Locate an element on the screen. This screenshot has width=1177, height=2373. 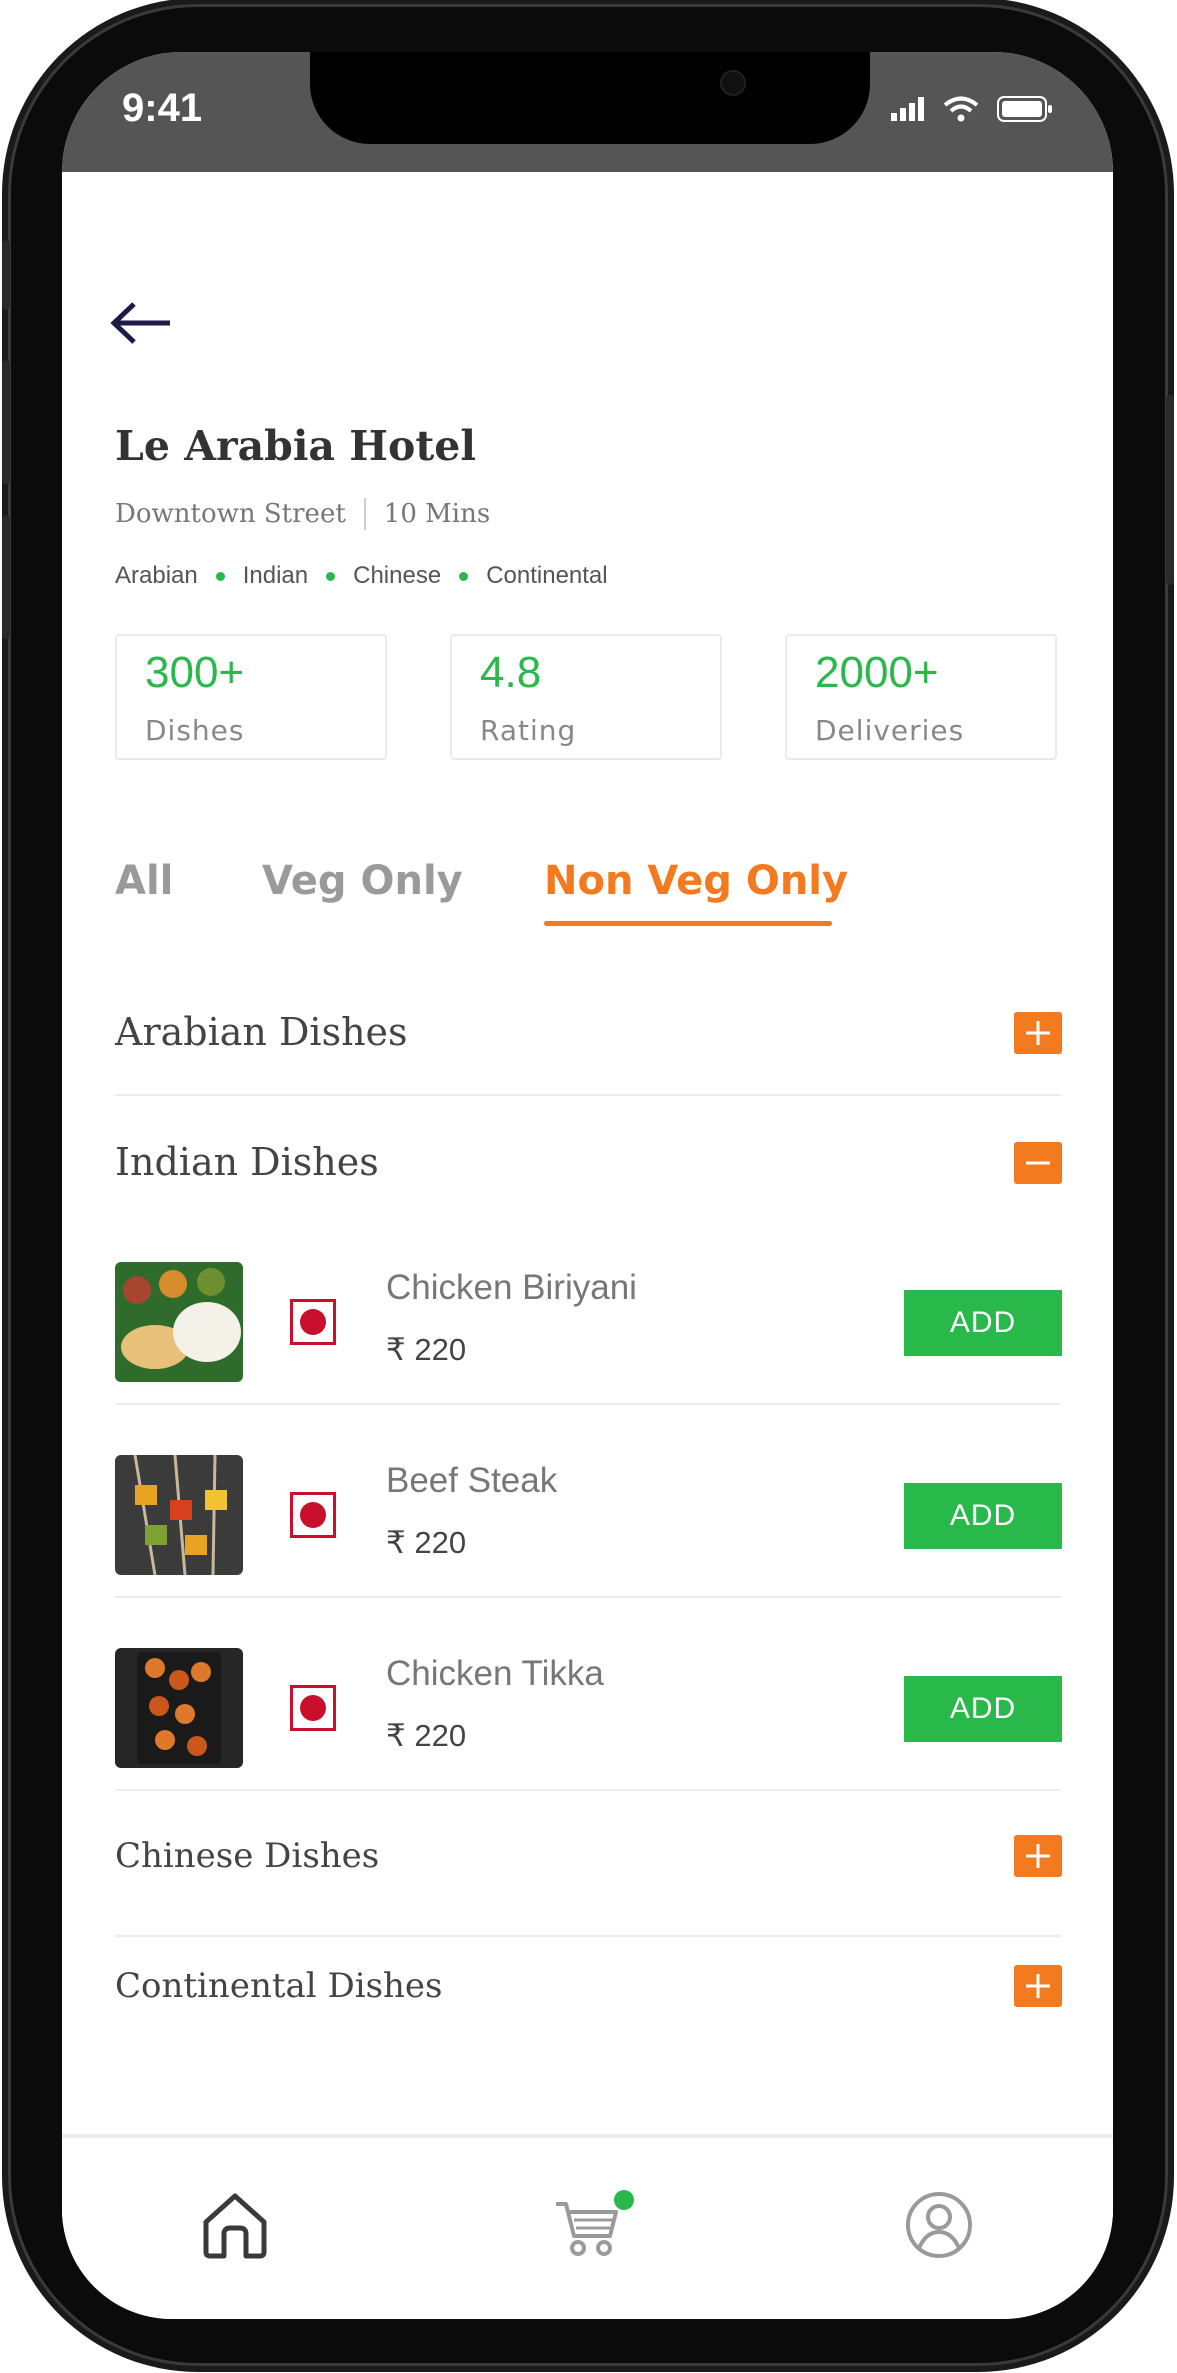
section-title-continental: Continental Dishes is located at coordinates (279, 1986).